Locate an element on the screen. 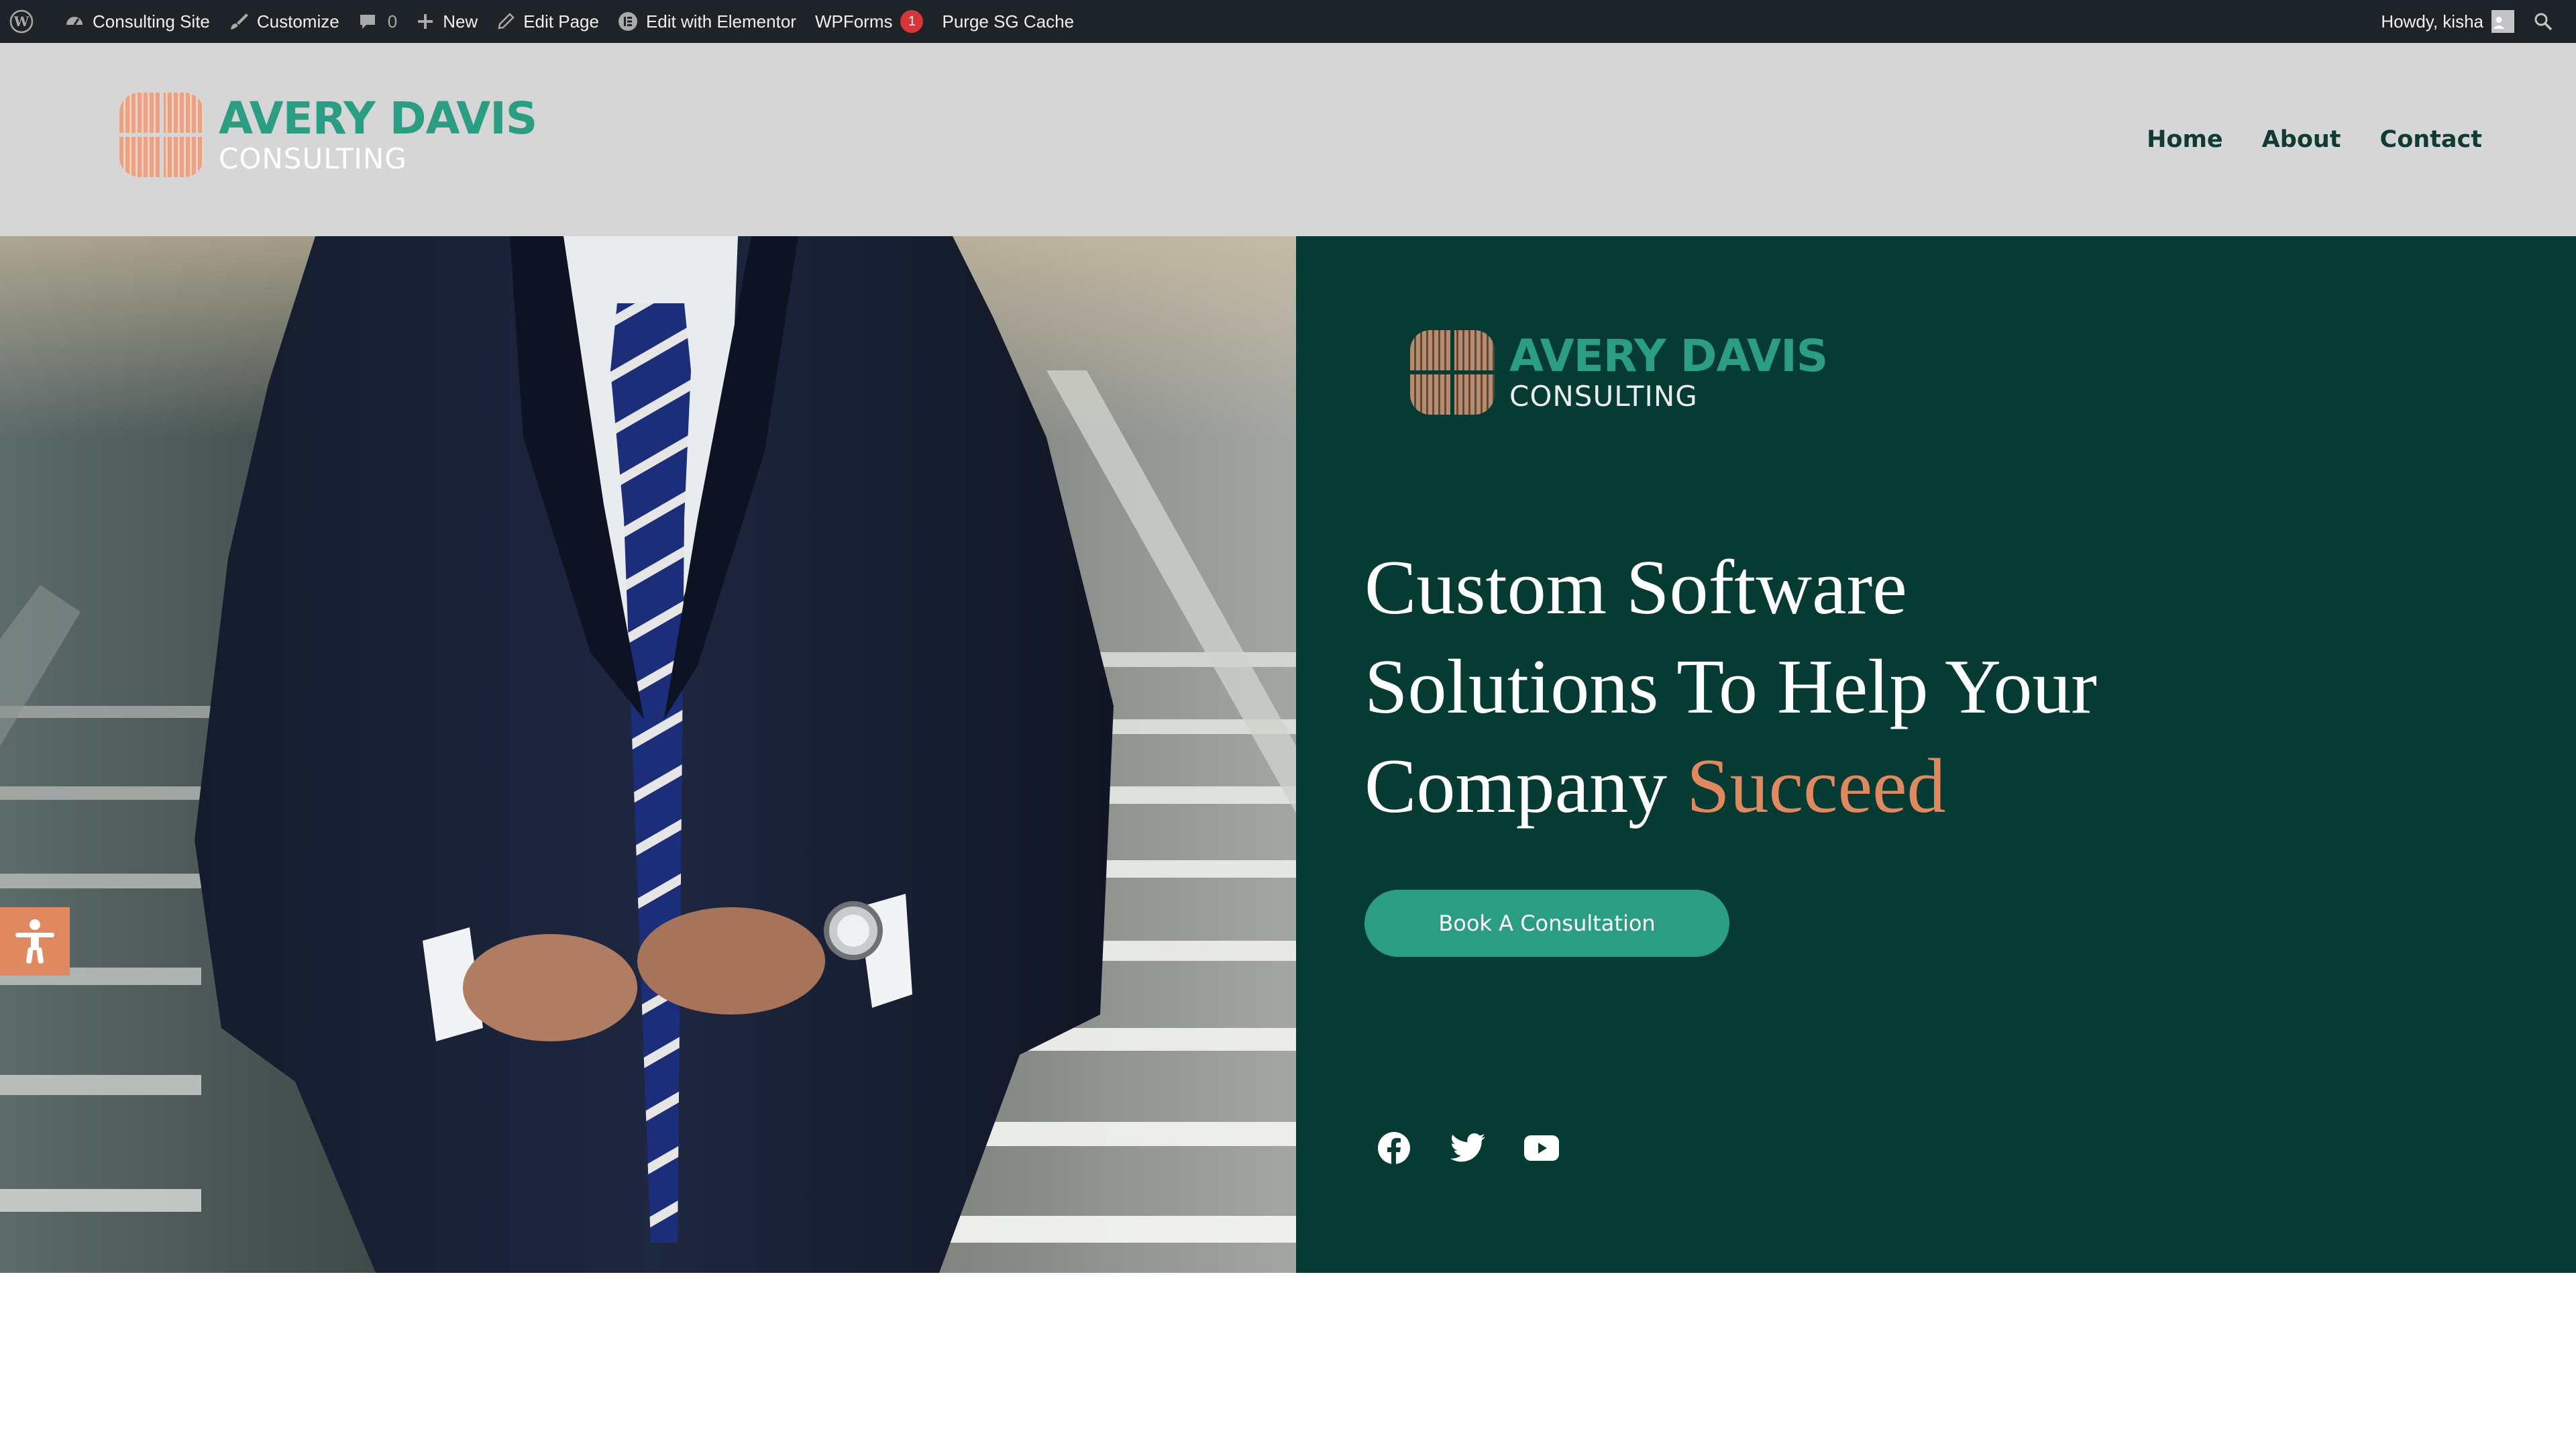 This screenshot has width=2576, height=1448. search-icon is located at coordinates (2543, 22).